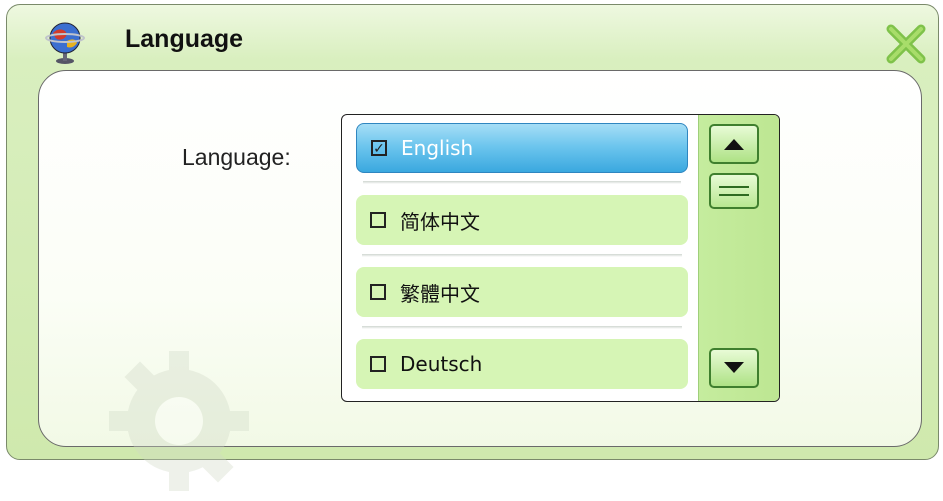 Image resolution: width=943 pixels, height=501 pixels. What do you see at coordinates (906, 44) in the screenshot?
I see `close-icon` at bounding box center [906, 44].